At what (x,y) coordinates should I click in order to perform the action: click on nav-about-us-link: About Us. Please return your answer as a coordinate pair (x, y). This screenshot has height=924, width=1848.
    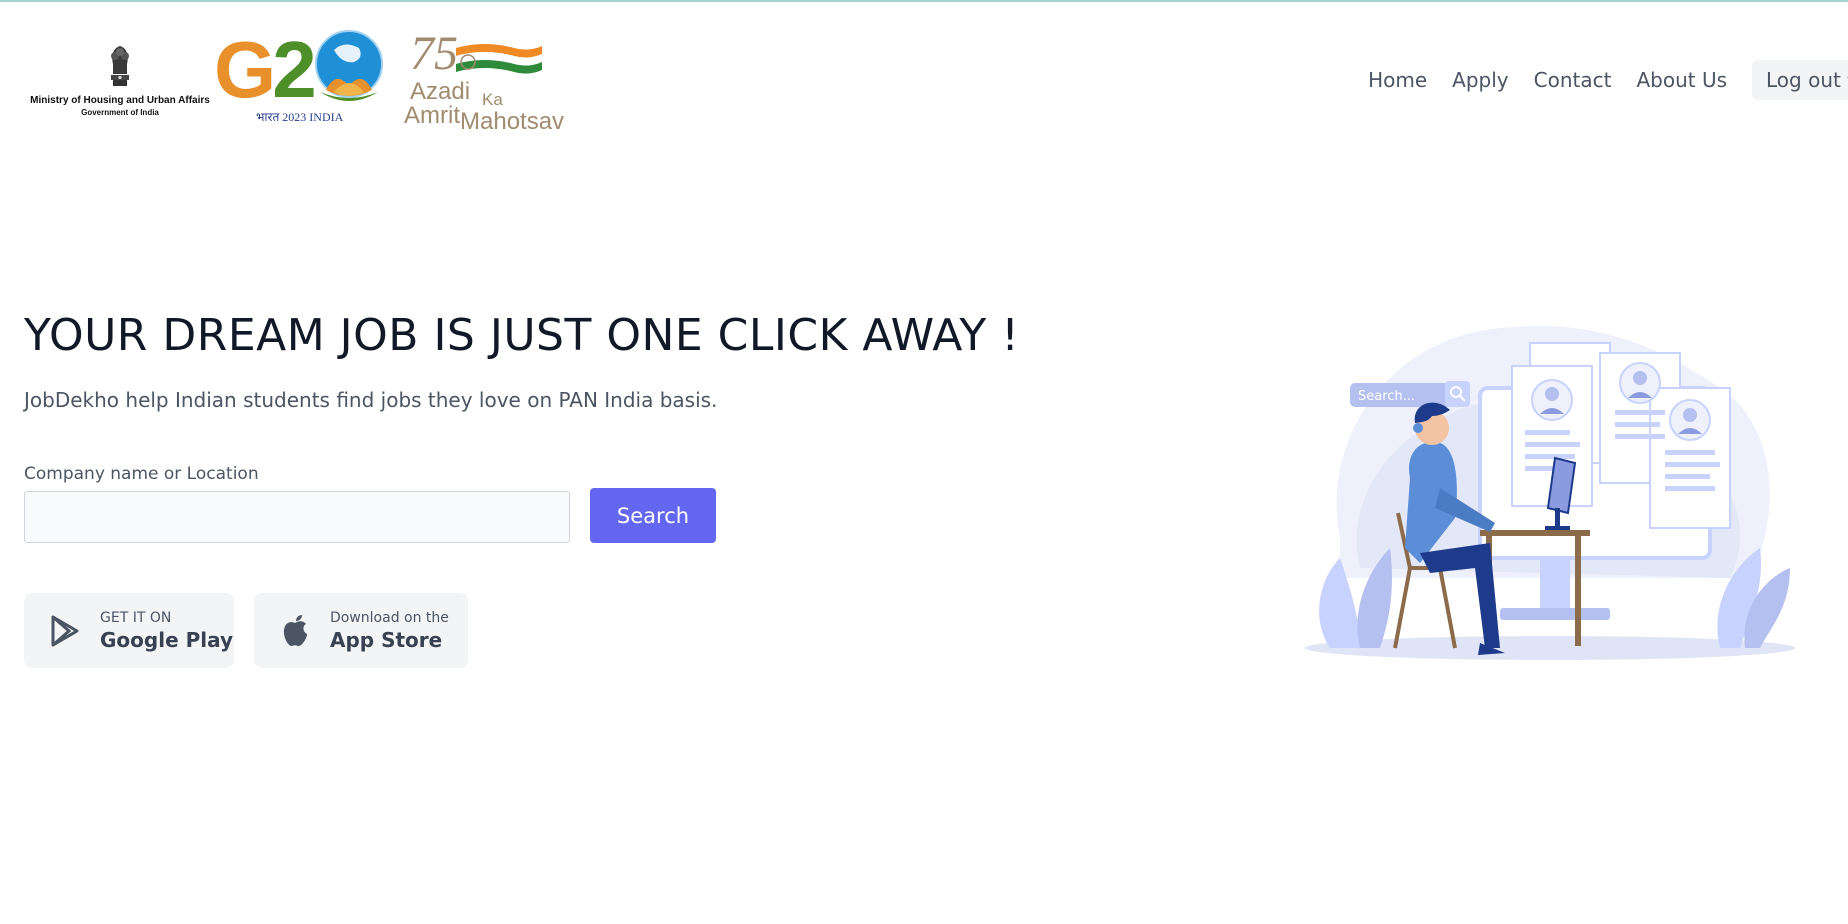
    Looking at the image, I should click on (1681, 80).